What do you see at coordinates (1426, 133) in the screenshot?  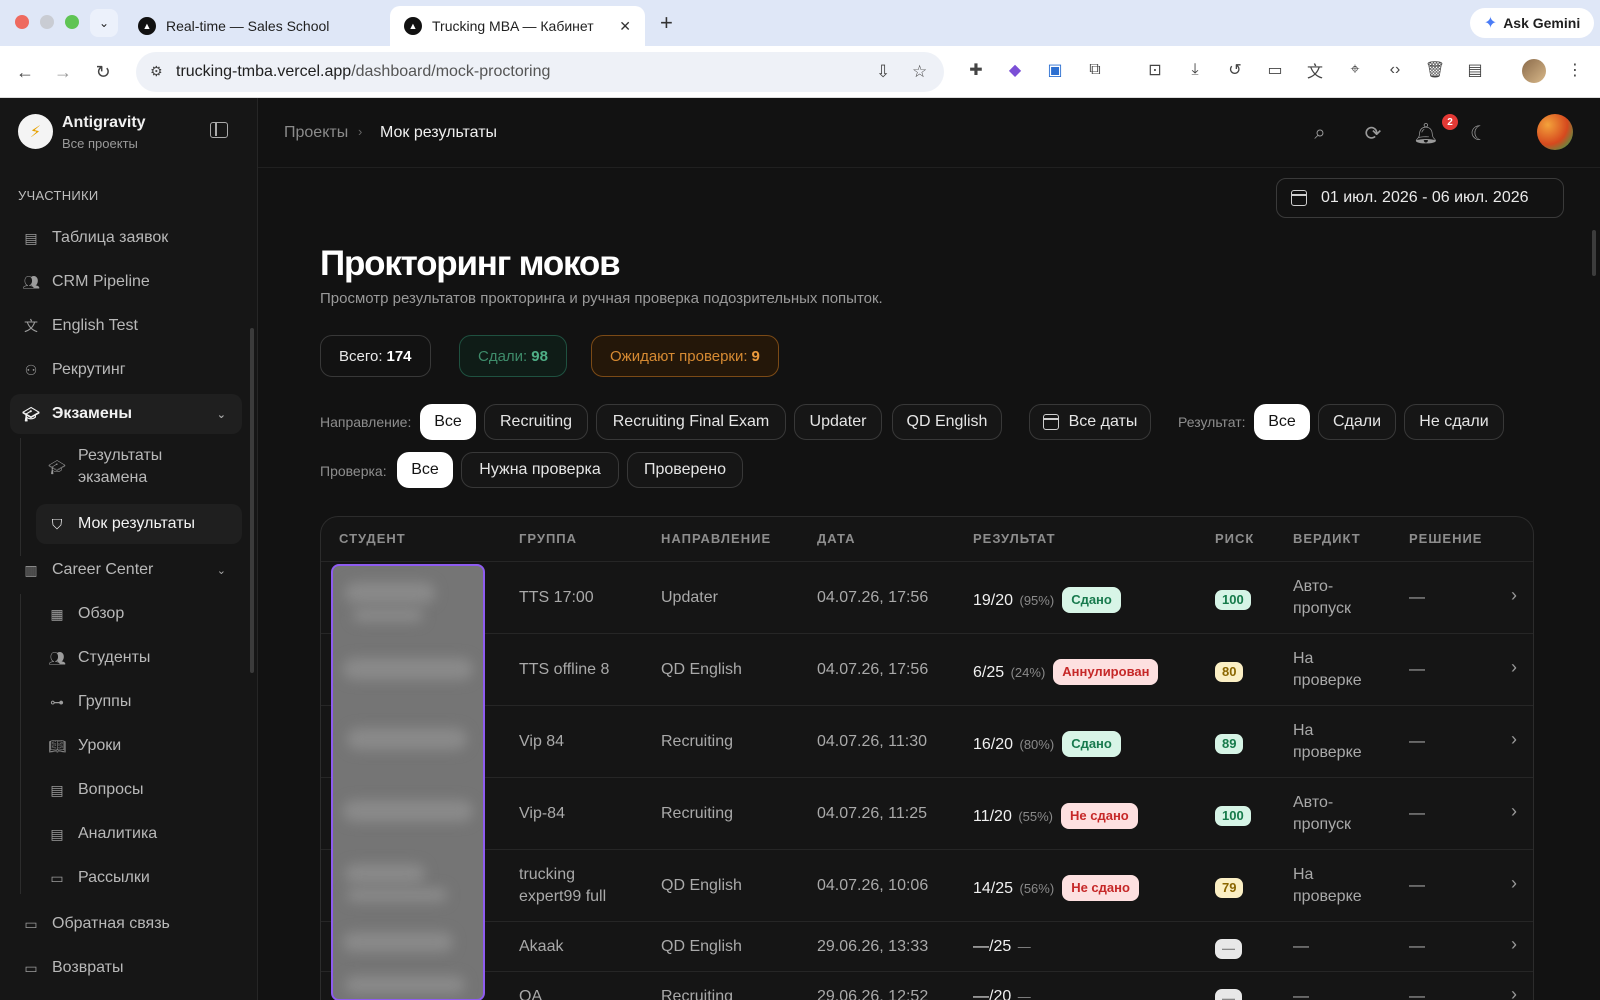 I see `bell-icon: 🔔︎` at bounding box center [1426, 133].